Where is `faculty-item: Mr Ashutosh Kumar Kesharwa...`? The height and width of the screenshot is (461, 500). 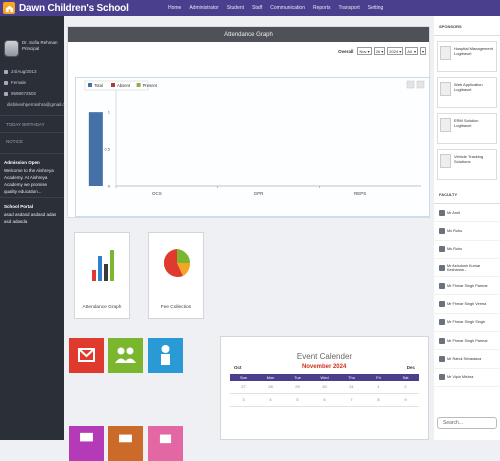
faculty-item: Mr Ashutosh Kumar Kesharwa... is located at coordinates (467, 268).